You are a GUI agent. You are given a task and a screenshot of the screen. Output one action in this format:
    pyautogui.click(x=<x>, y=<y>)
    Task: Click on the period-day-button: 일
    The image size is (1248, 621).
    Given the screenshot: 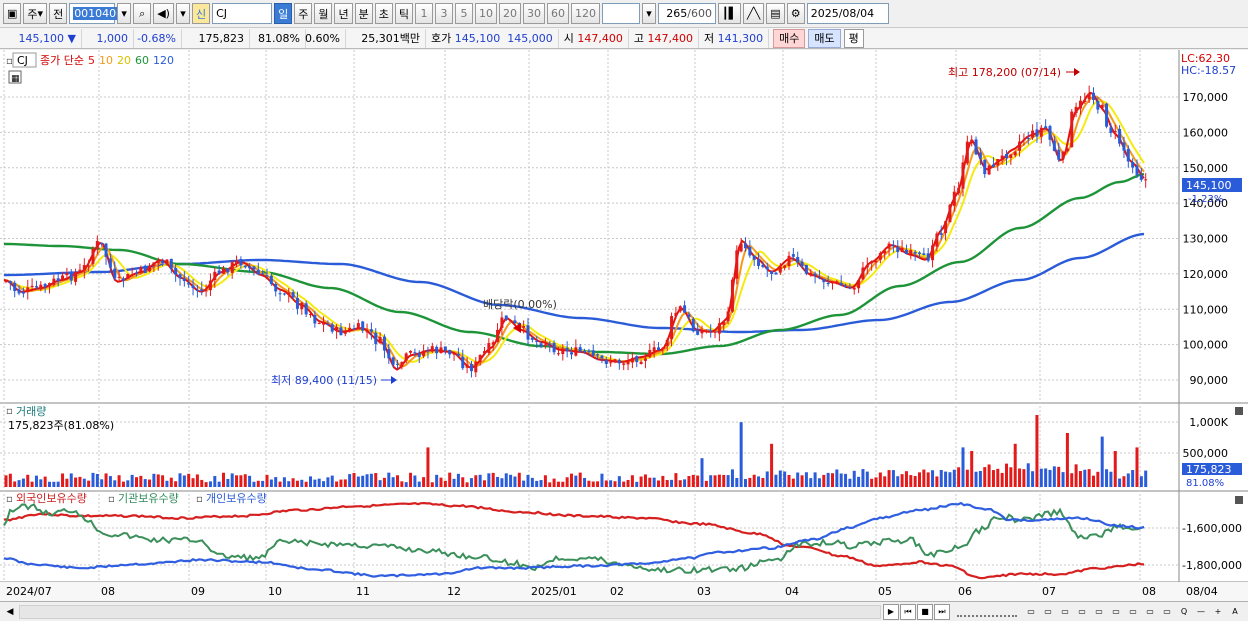 What is the action you would take?
    pyautogui.click(x=283, y=13)
    